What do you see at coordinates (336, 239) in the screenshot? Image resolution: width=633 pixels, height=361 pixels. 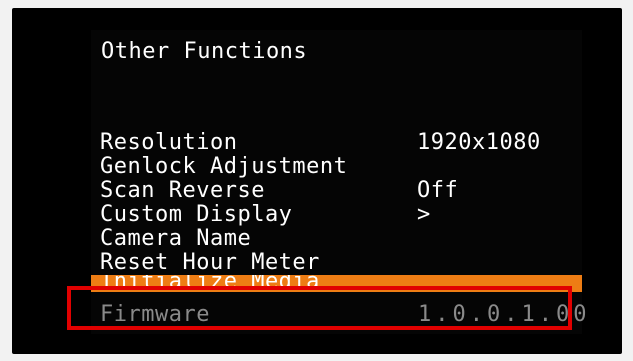 I see `menu-item-camera-name: Camera Name` at bounding box center [336, 239].